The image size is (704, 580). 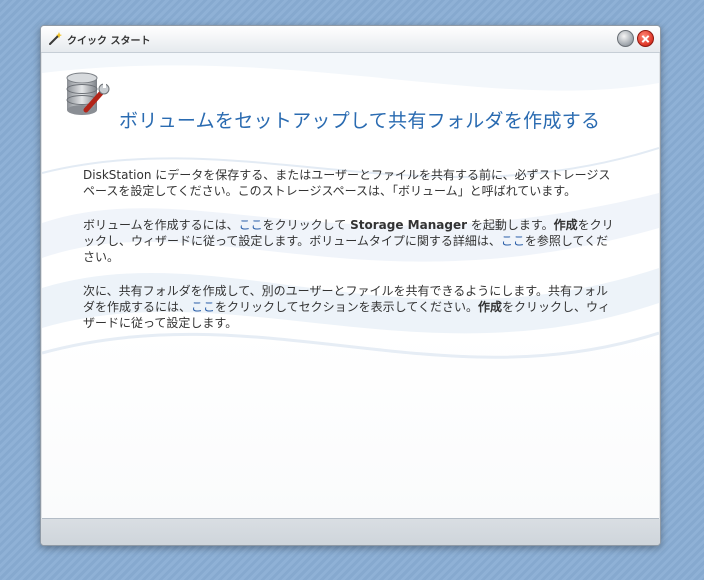 I want to click on footer-bar, so click(x=350, y=532).